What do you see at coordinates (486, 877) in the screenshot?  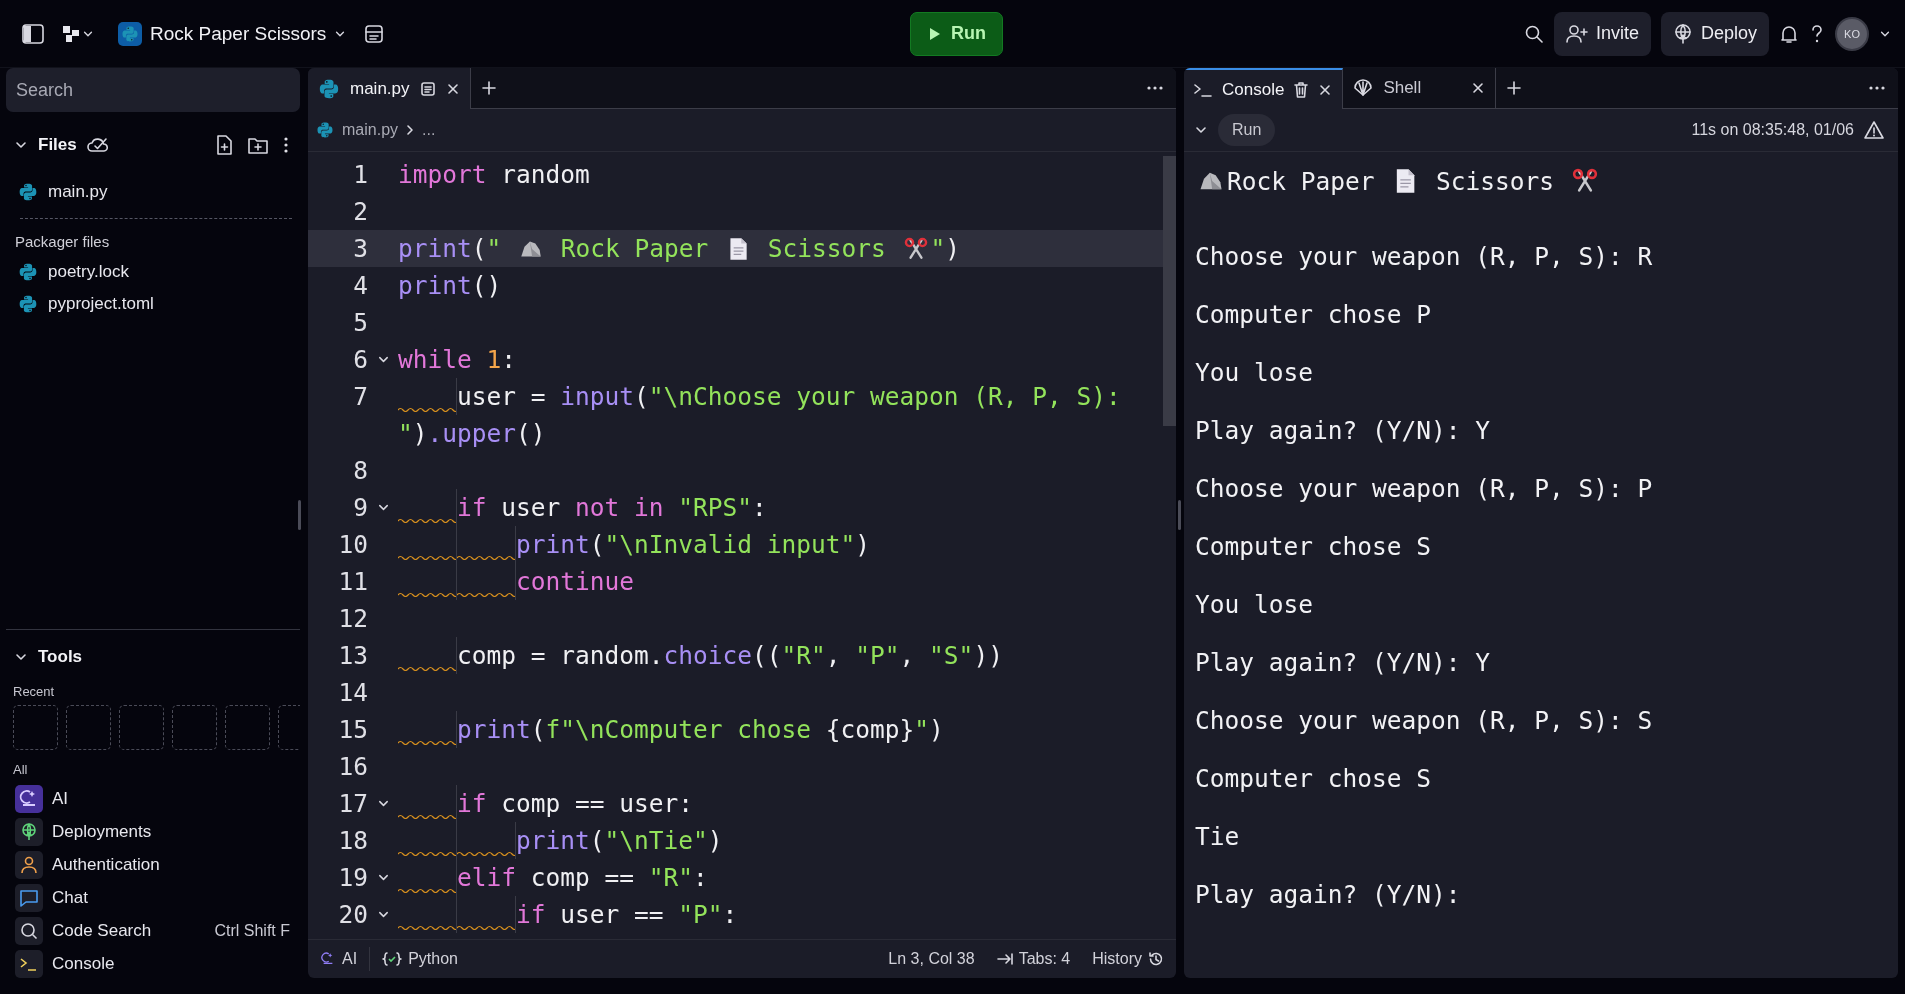 I see `code-token: elif` at bounding box center [486, 877].